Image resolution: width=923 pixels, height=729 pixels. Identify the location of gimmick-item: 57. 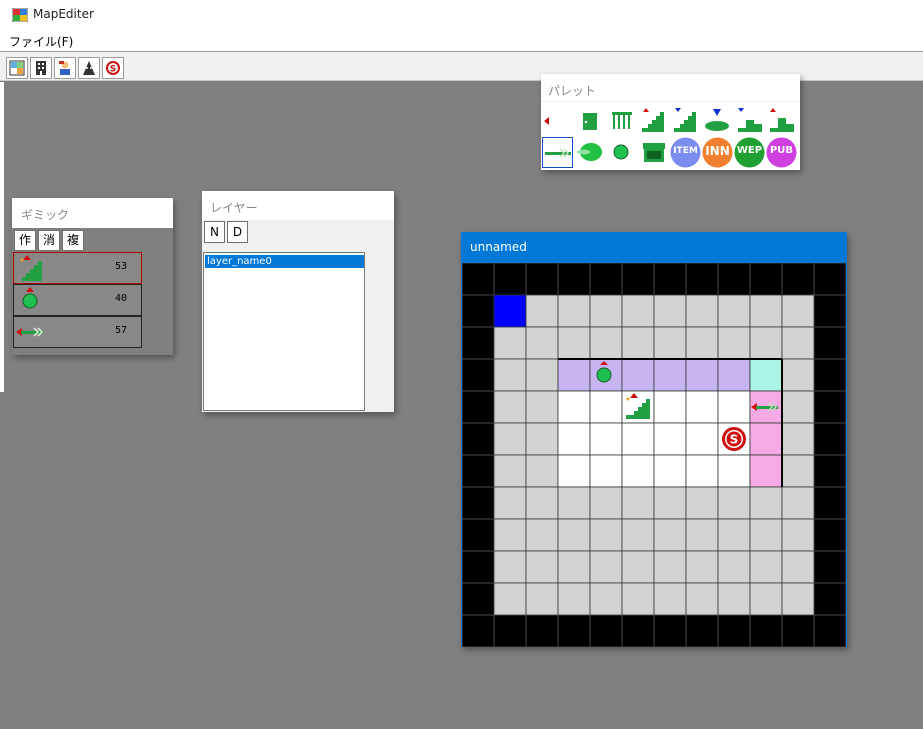
(77, 332).